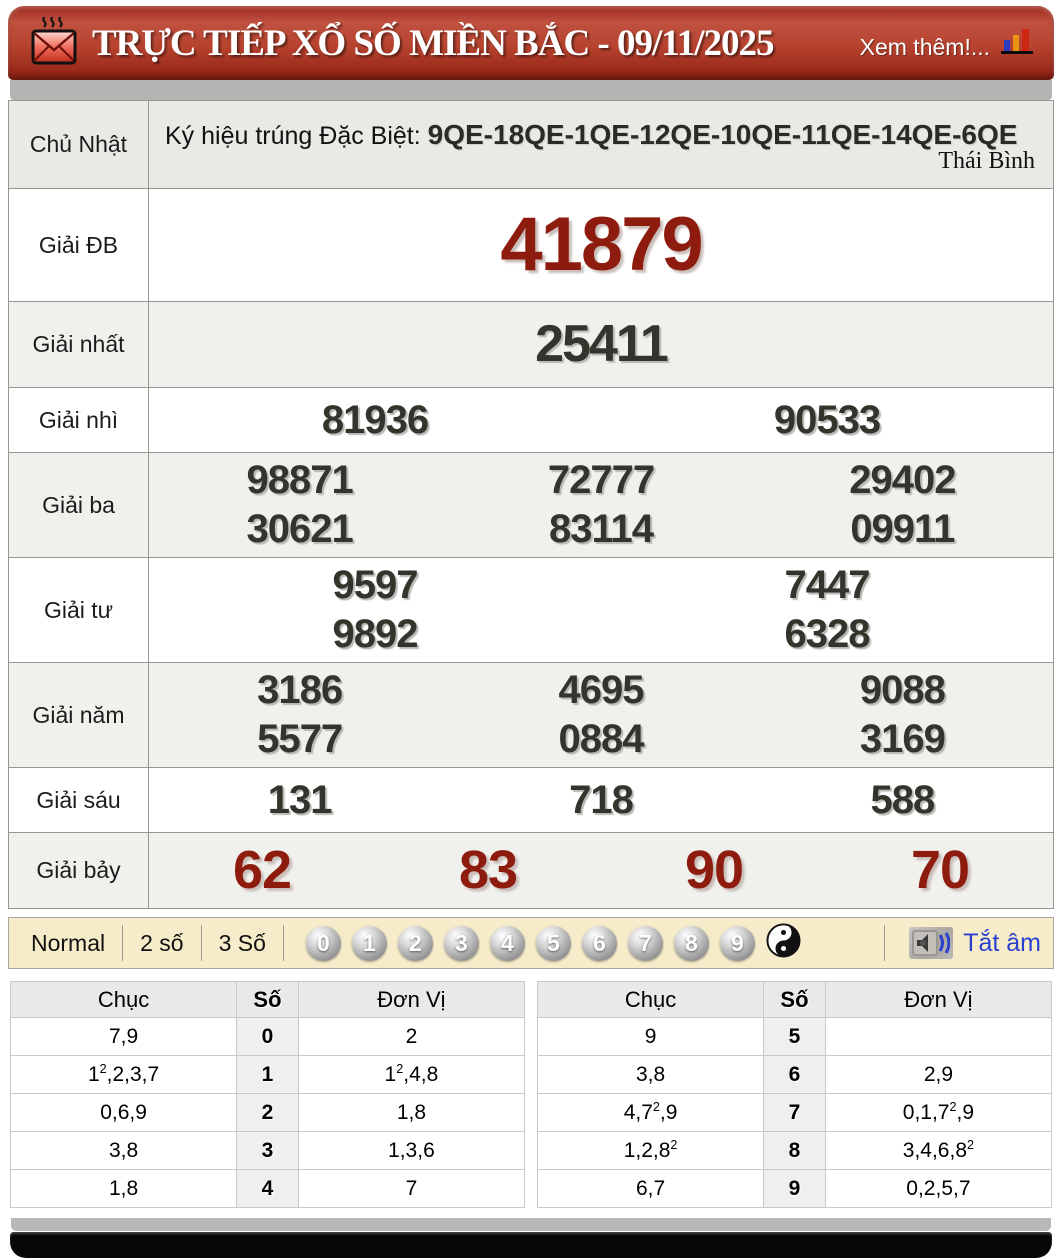 This screenshot has width=1062, height=1258. What do you see at coordinates (79, 420) in the screenshot?
I see `prize-label-nhi: Giải nhì` at bounding box center [79, 420].